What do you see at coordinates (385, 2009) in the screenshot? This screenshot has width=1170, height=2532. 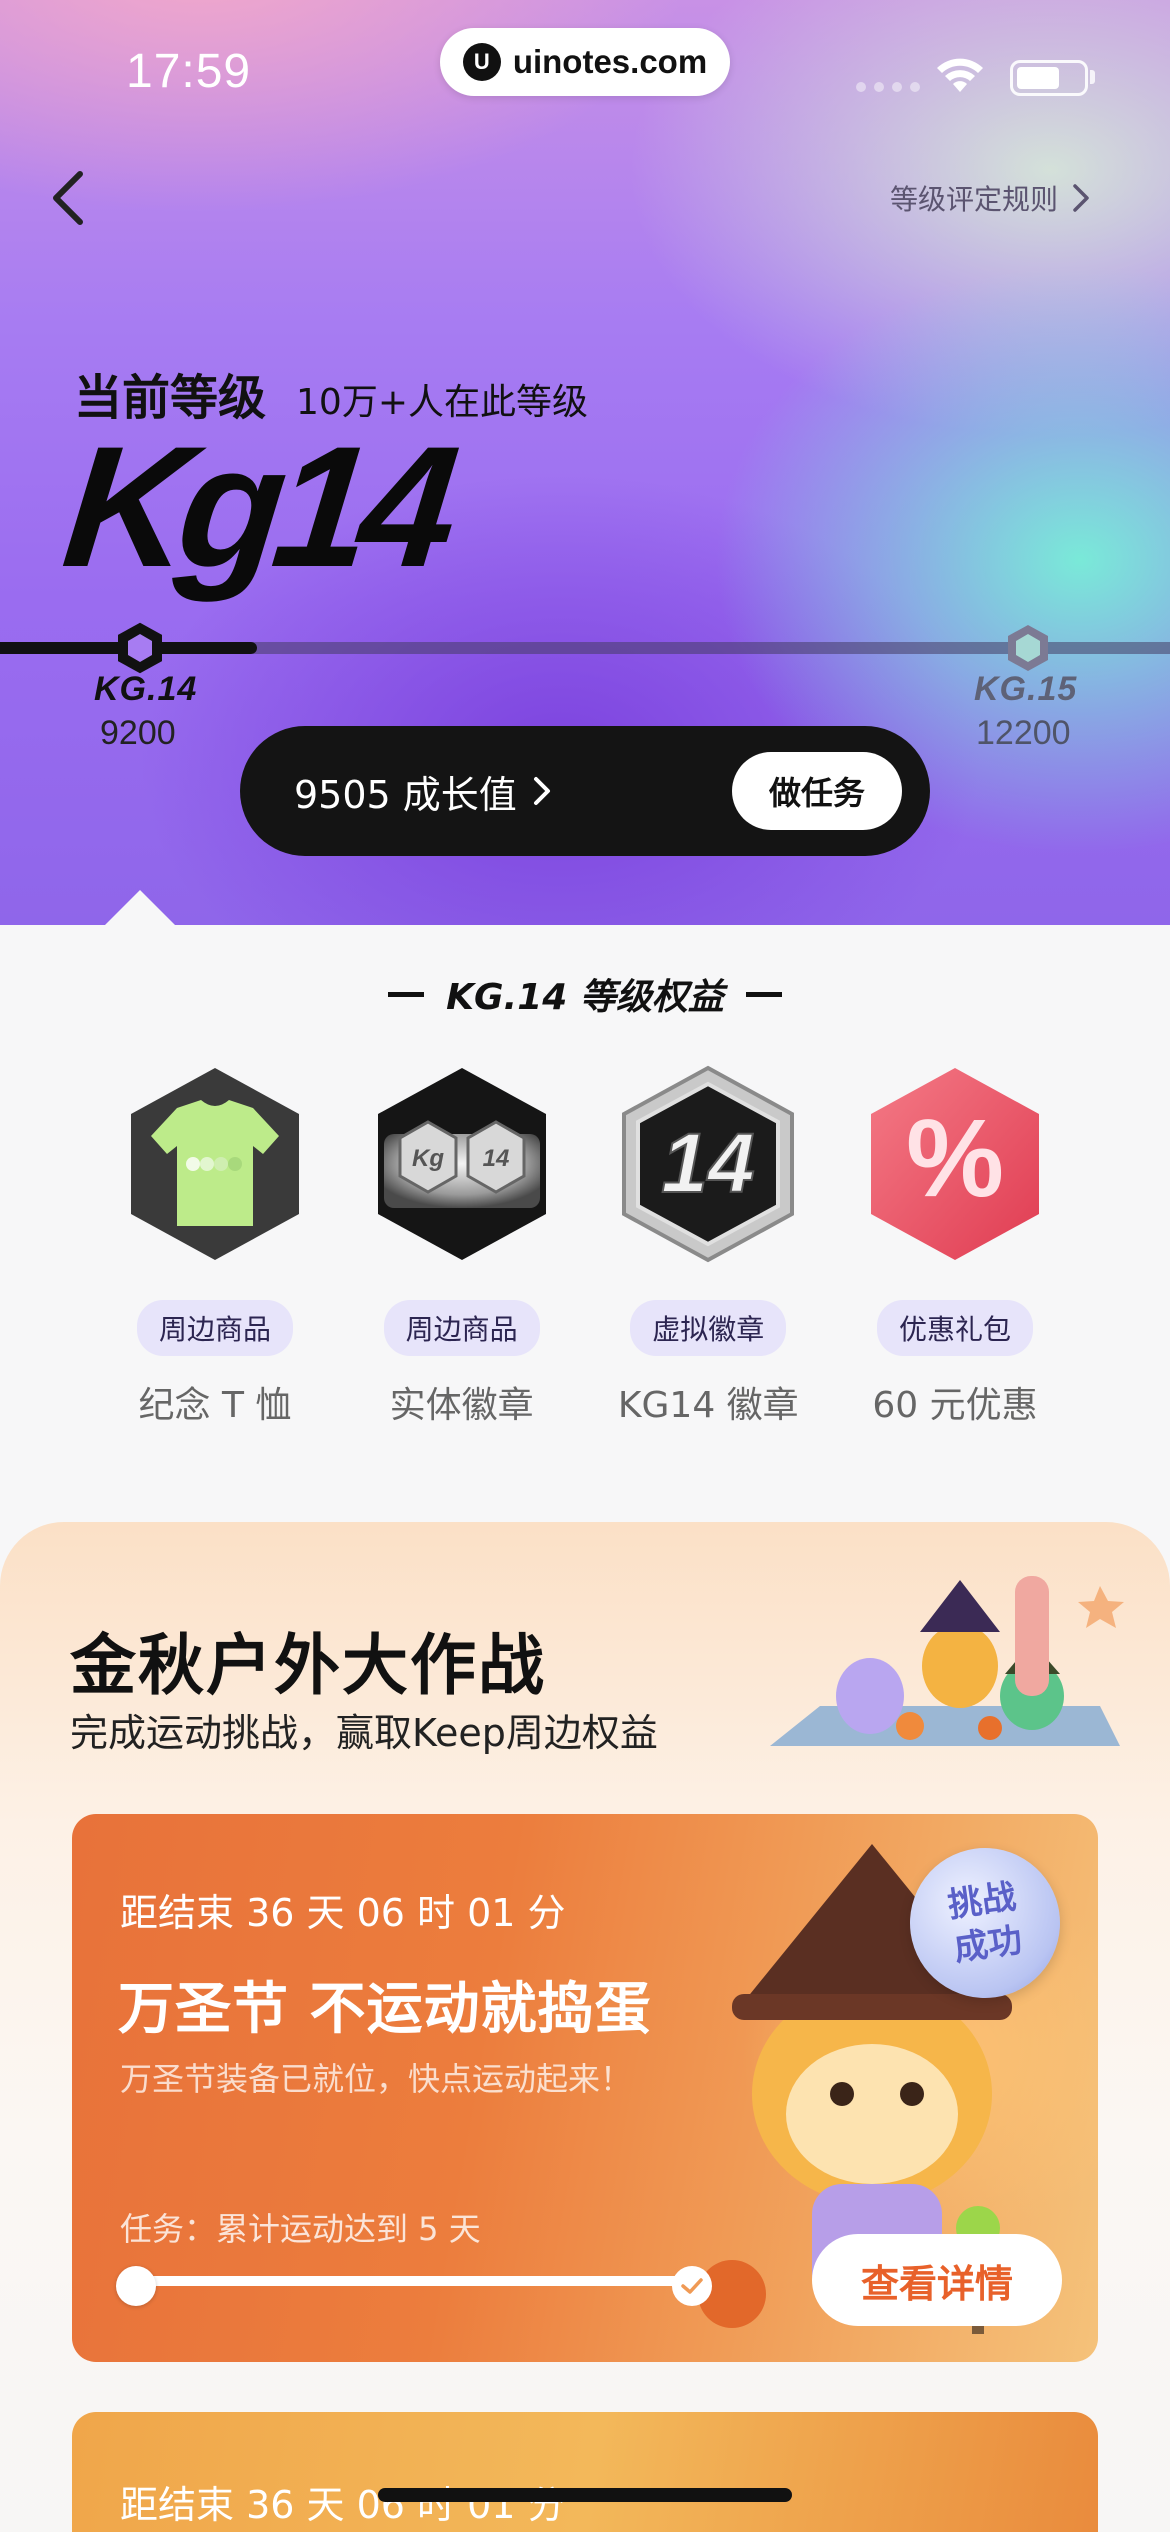 I see `challenge-title: 万圣节 不运动就捣蛋` at bounding box center [385, 2009].